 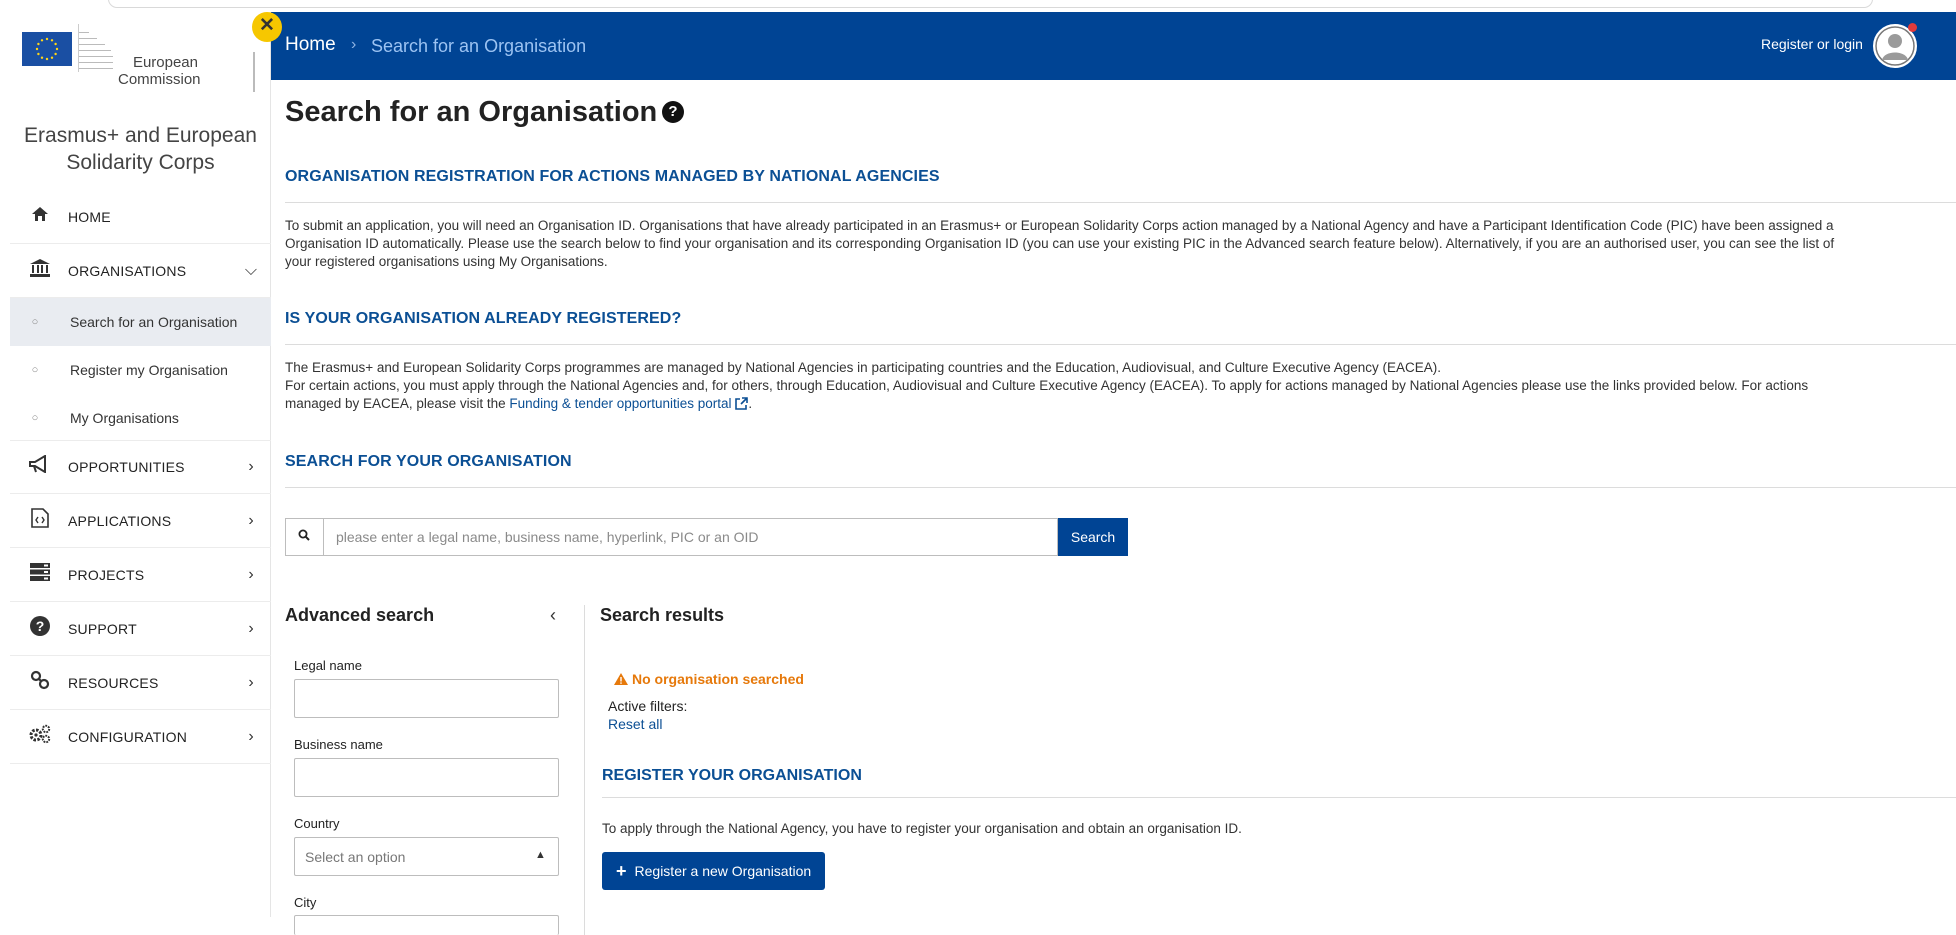 I want to click on legal-name-input, so click(x=426, y=698).